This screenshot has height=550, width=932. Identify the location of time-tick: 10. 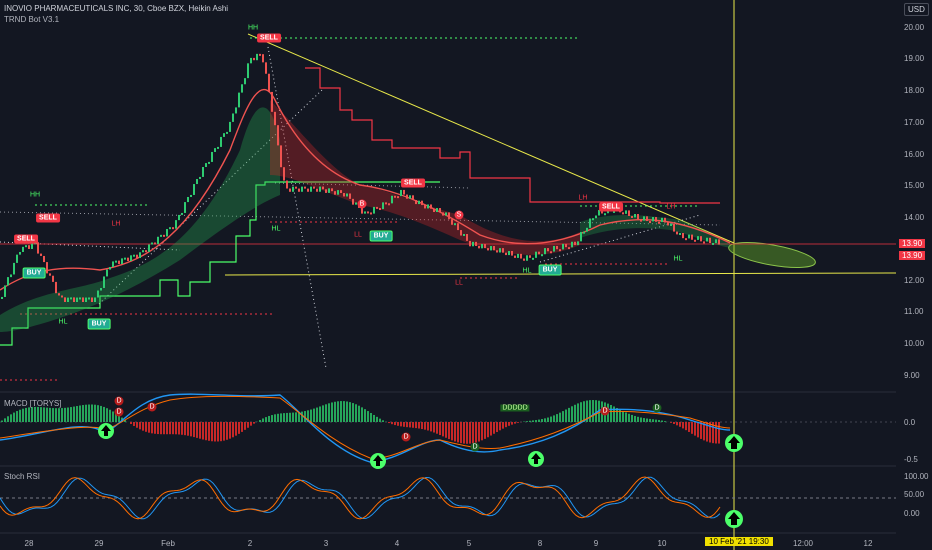
(662, 543).